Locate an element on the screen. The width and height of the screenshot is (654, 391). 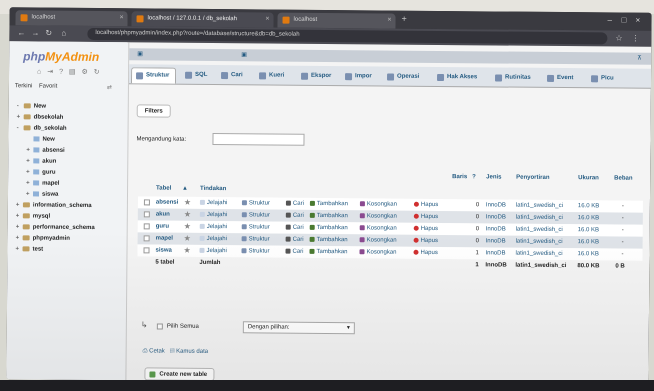
with-selected-select: Dengan pilihan: ▾ is located at coordinates (298, 328).